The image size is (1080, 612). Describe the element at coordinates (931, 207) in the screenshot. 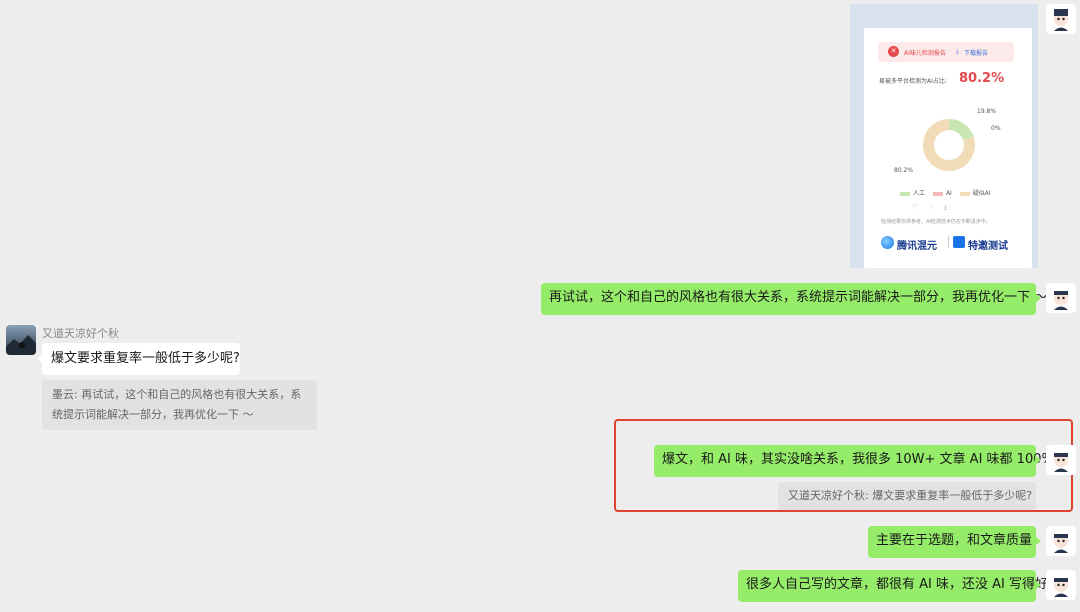

I see `thumbs-down-icon: ♢` at that location.